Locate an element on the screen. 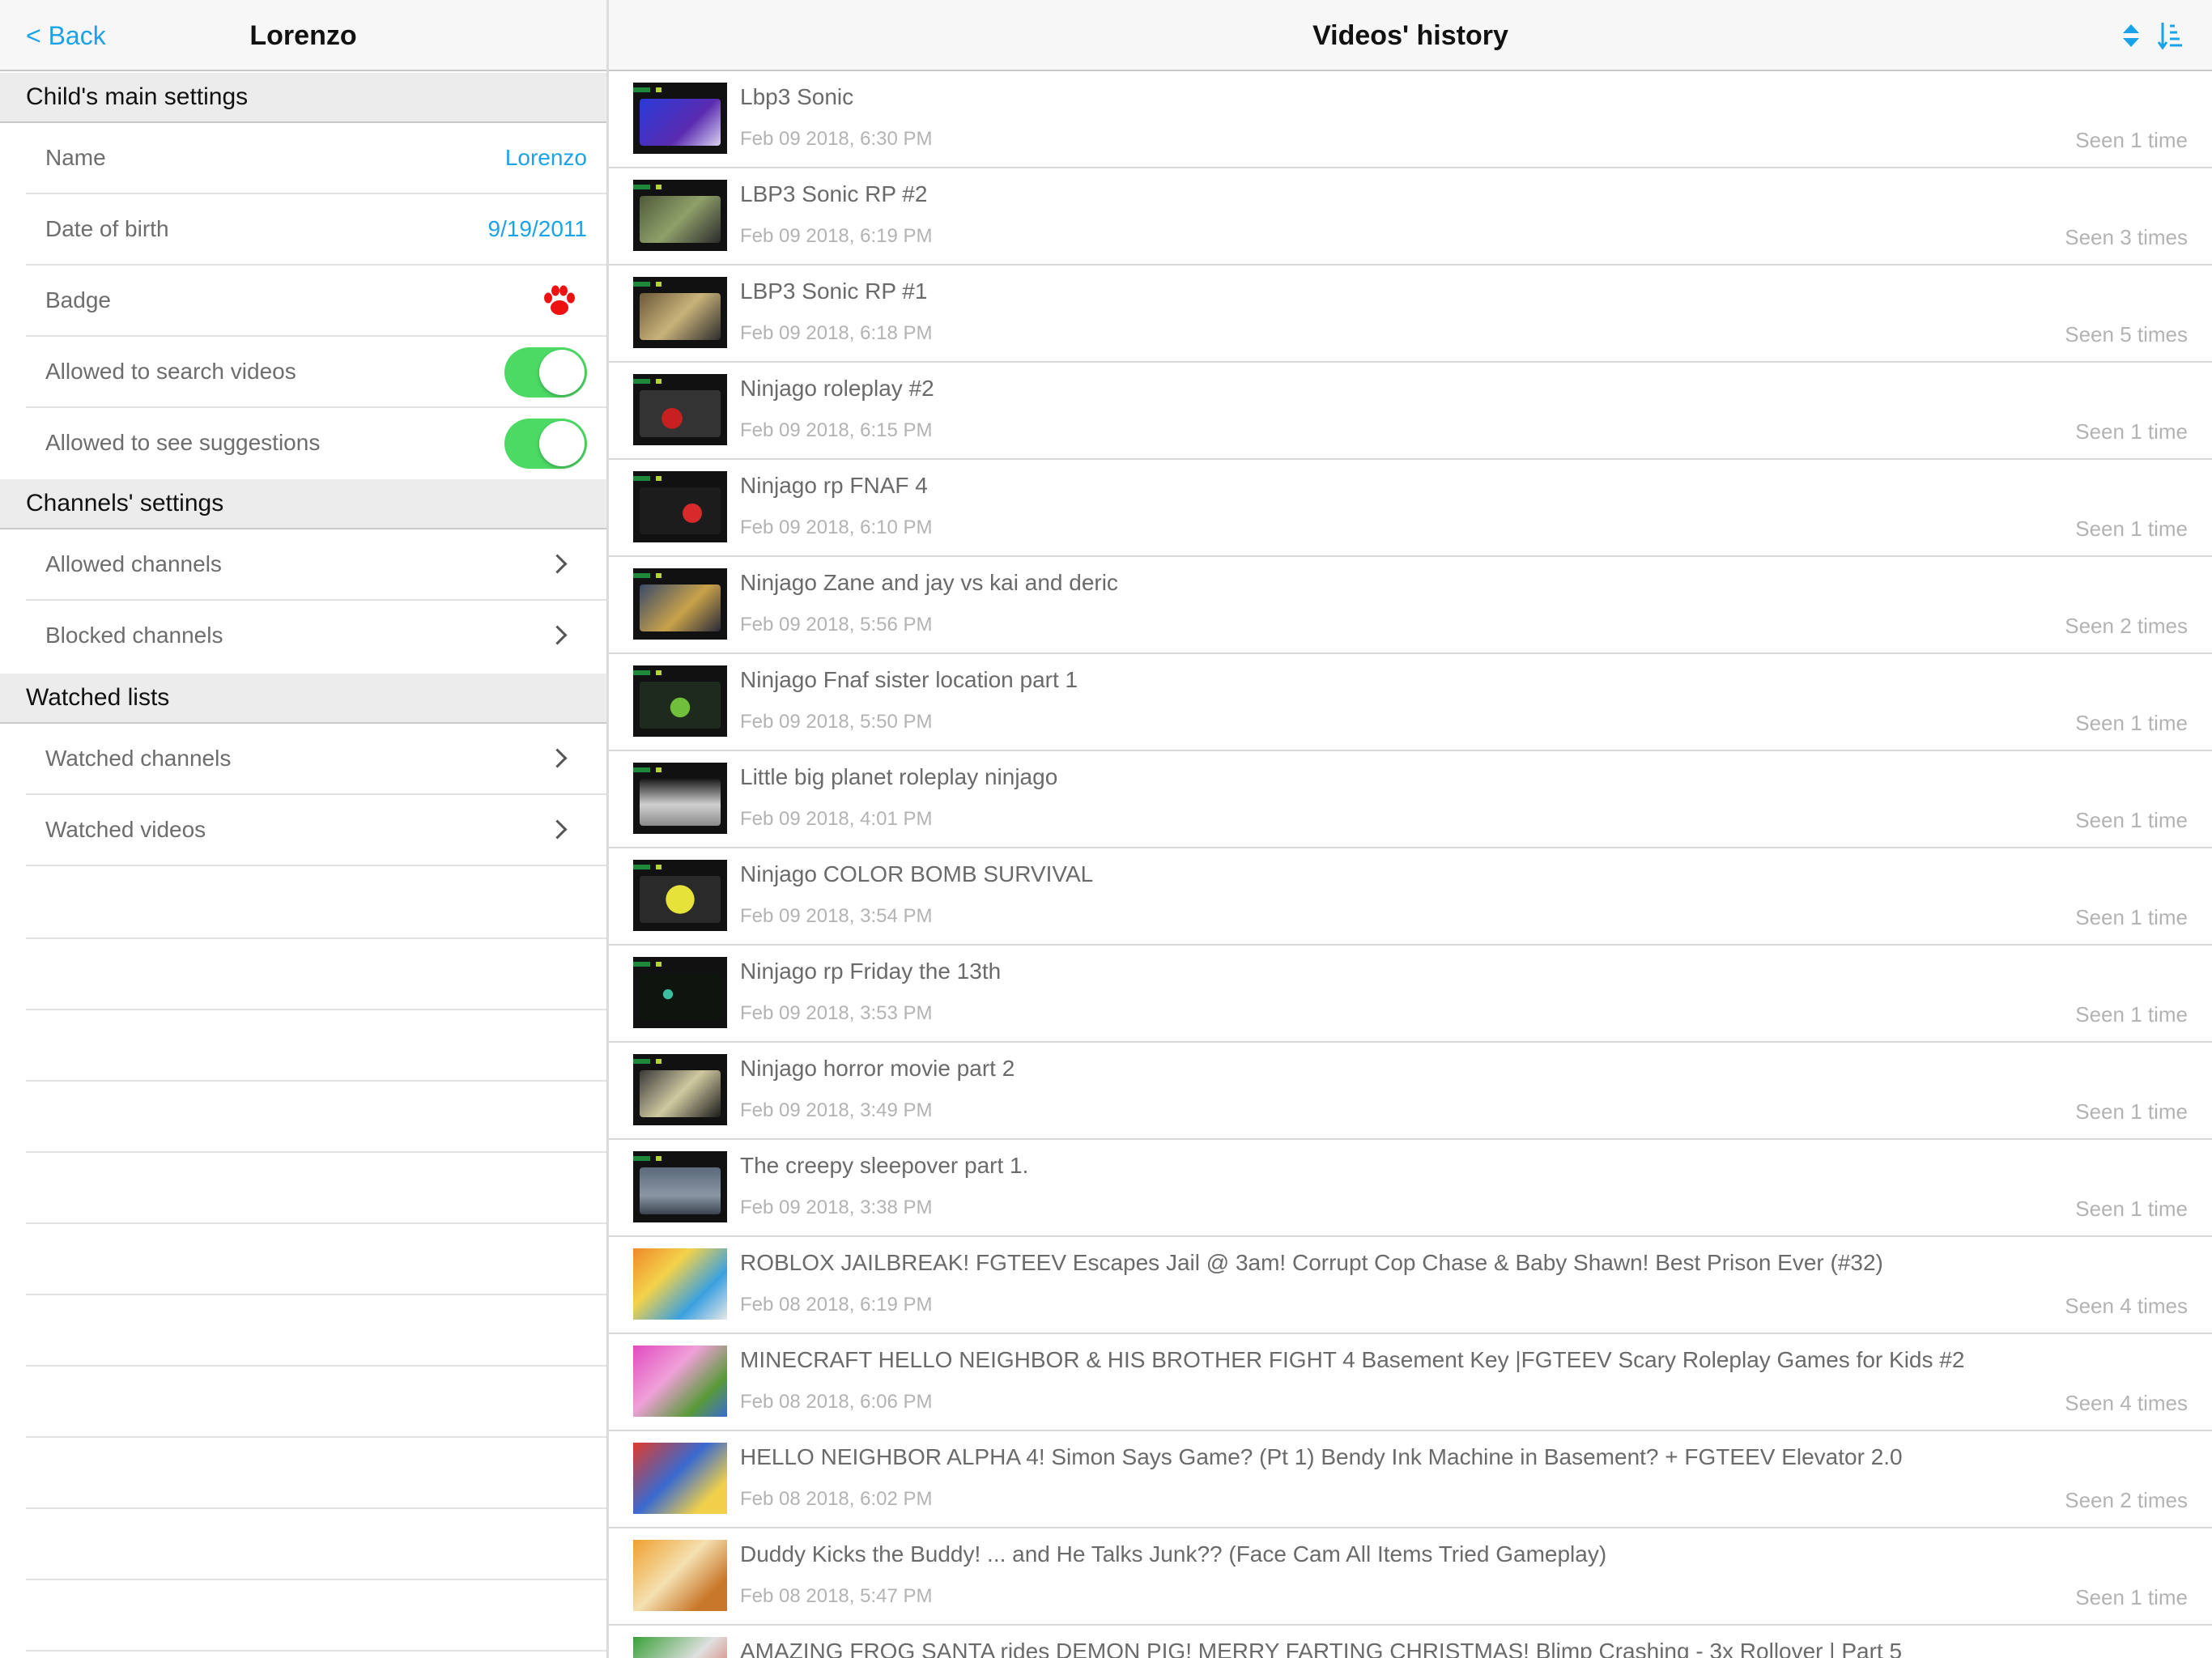  video-title: Ninjago roleplay #2 is located at coordinates (837, 388).